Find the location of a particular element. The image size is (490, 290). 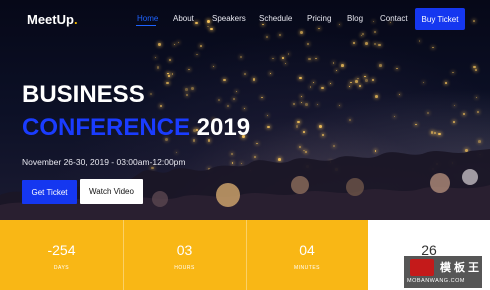

nav-item-about: About is located at coordinates (183, 18).